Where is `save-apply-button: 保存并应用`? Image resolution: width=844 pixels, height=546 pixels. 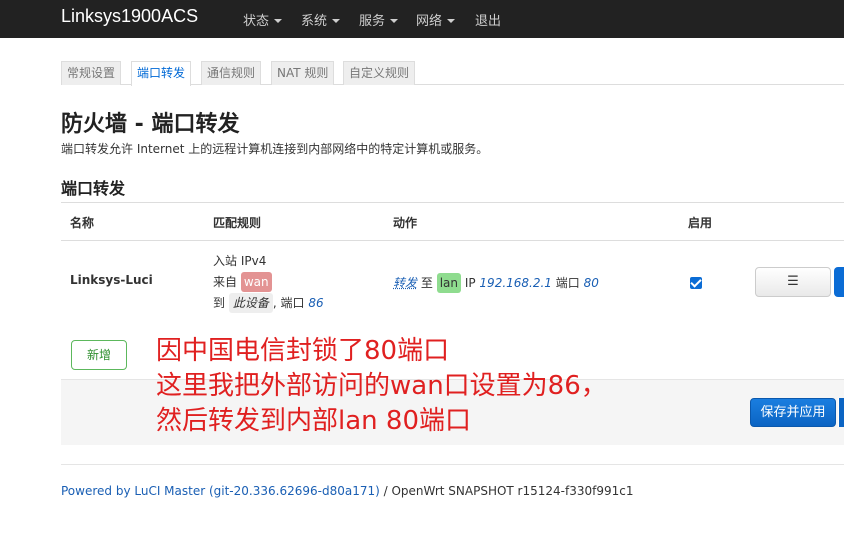
save-apply-button: 保存并应用 is located at coordinates (793, 412).